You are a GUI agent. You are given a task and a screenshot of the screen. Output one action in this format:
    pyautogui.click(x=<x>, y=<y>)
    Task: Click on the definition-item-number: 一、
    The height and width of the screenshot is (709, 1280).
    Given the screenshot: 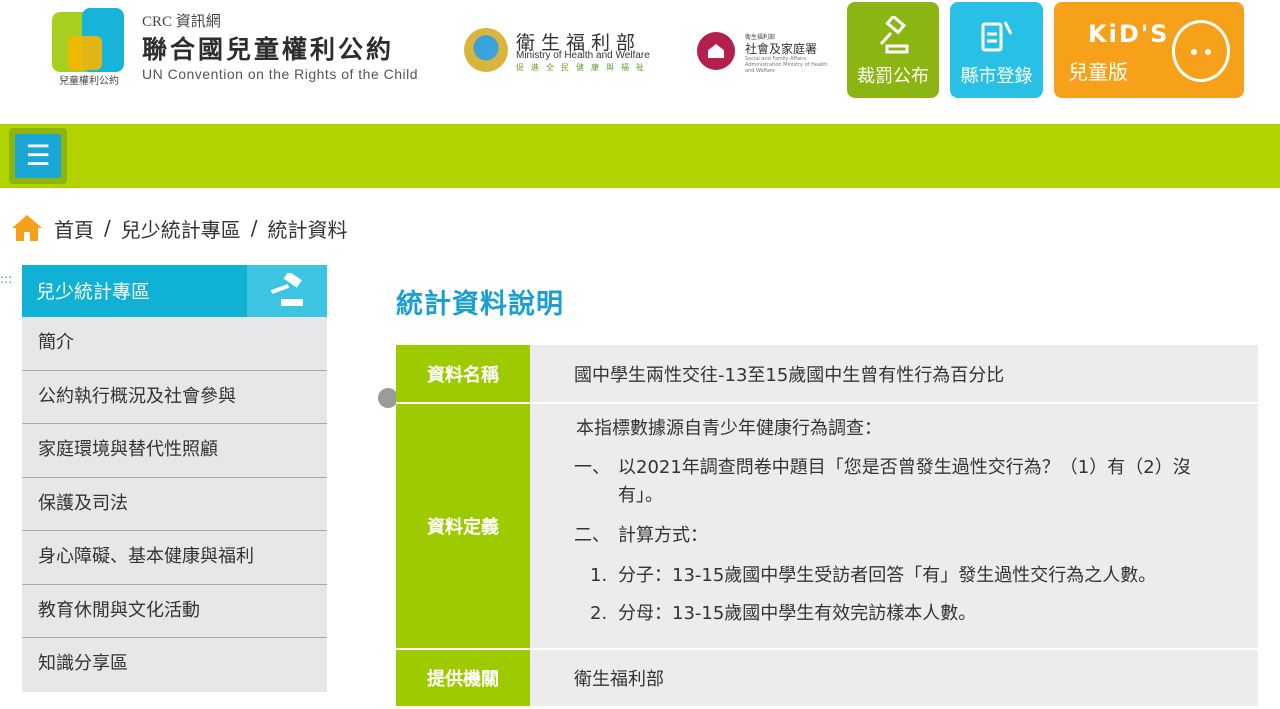 What is the action you would take?
    pyautogui.click(x=592, y=467)
    